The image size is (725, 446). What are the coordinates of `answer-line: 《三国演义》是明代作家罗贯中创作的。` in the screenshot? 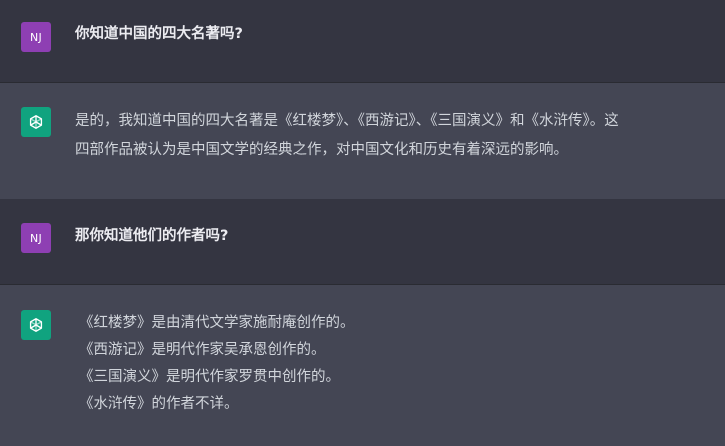 It's located at (209, 377).